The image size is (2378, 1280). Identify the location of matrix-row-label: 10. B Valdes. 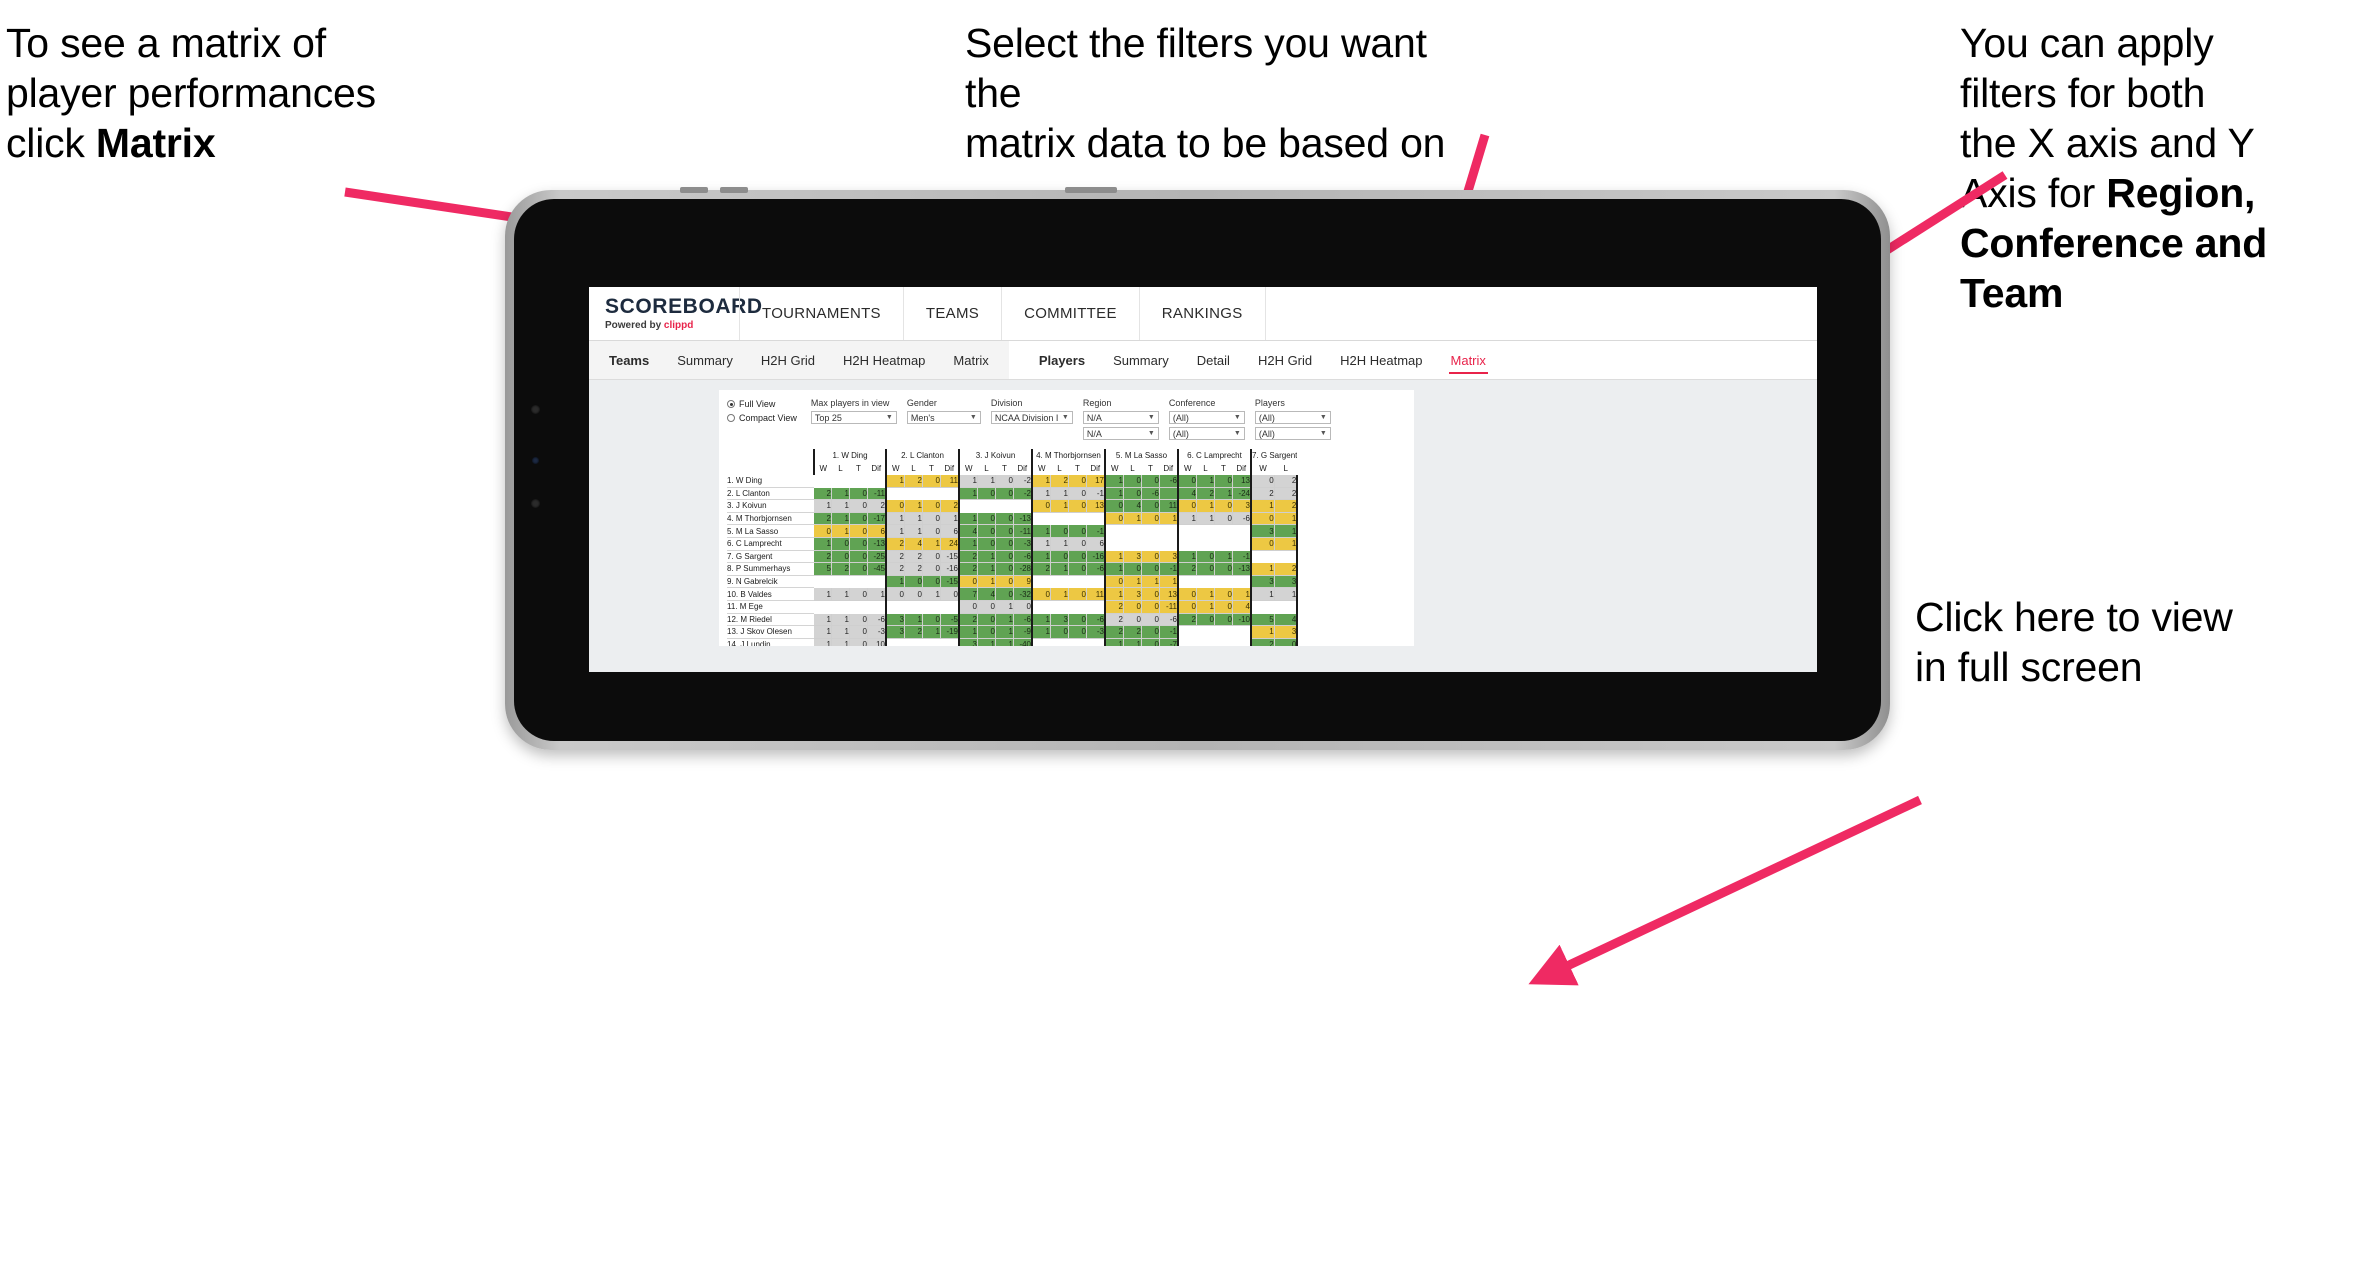
(770, 594).